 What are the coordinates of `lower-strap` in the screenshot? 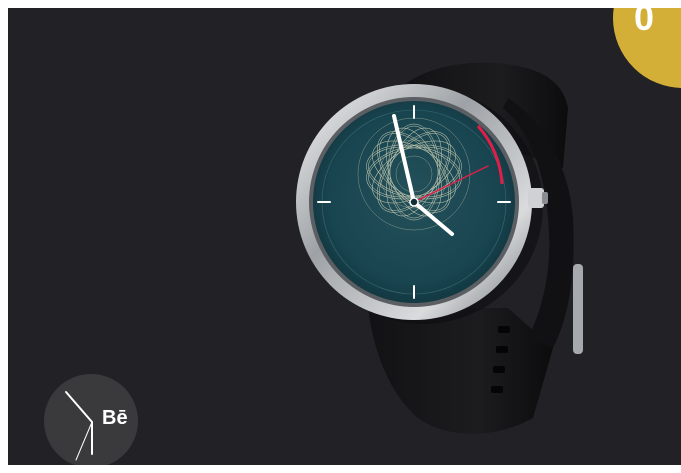 It's located at (460, 371).